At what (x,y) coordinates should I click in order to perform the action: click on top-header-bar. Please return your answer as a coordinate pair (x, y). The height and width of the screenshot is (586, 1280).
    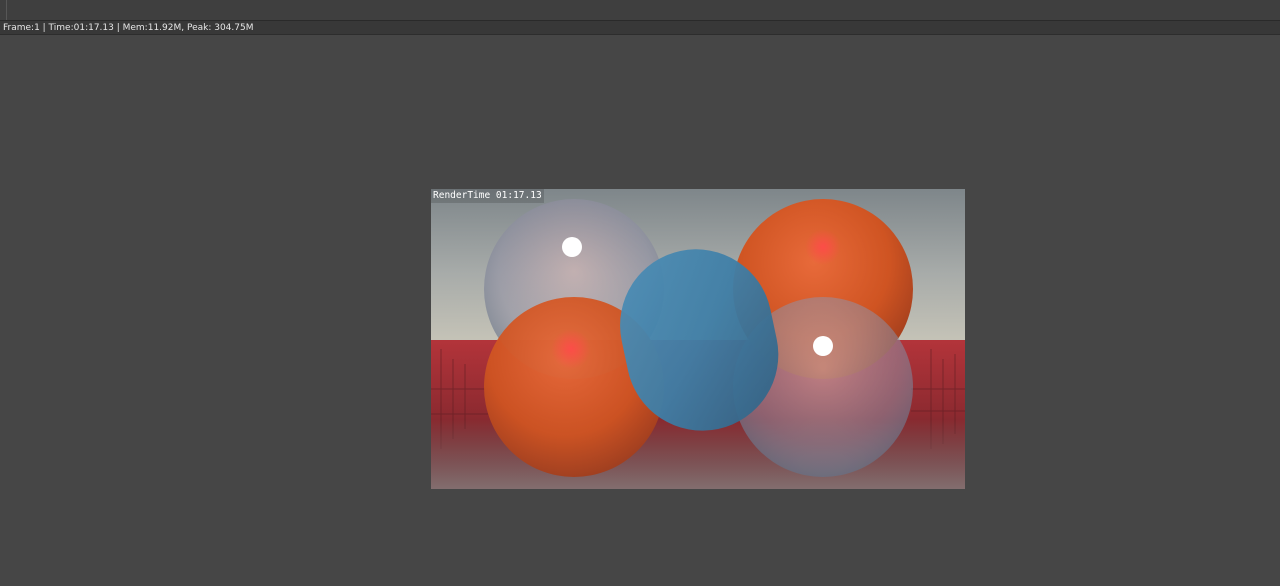
    Looking at the image, I should click on (640, 10).